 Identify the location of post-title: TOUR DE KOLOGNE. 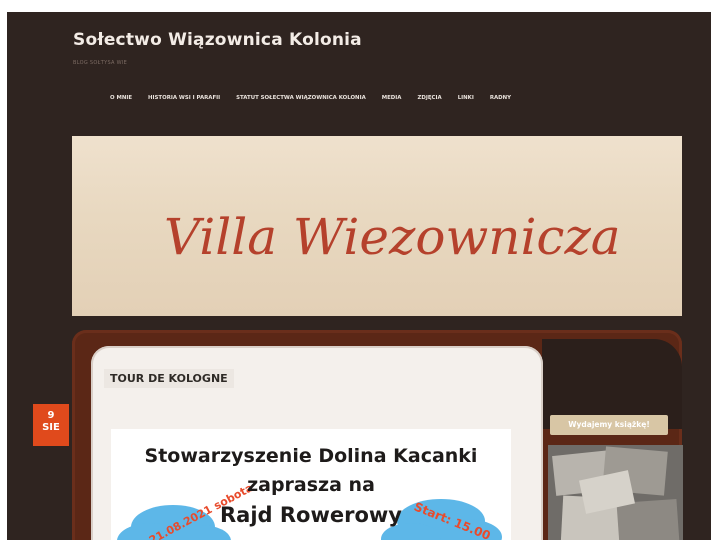
(169, 378).